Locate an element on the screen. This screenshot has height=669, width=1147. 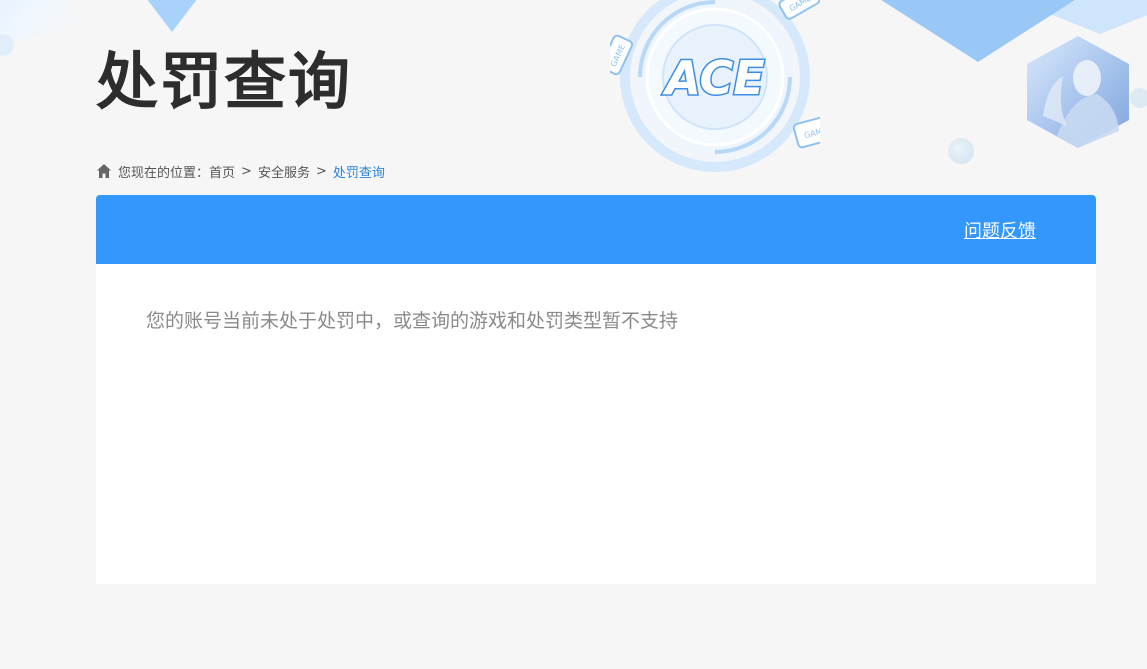
home-icon is located at coordinates (104, 171).